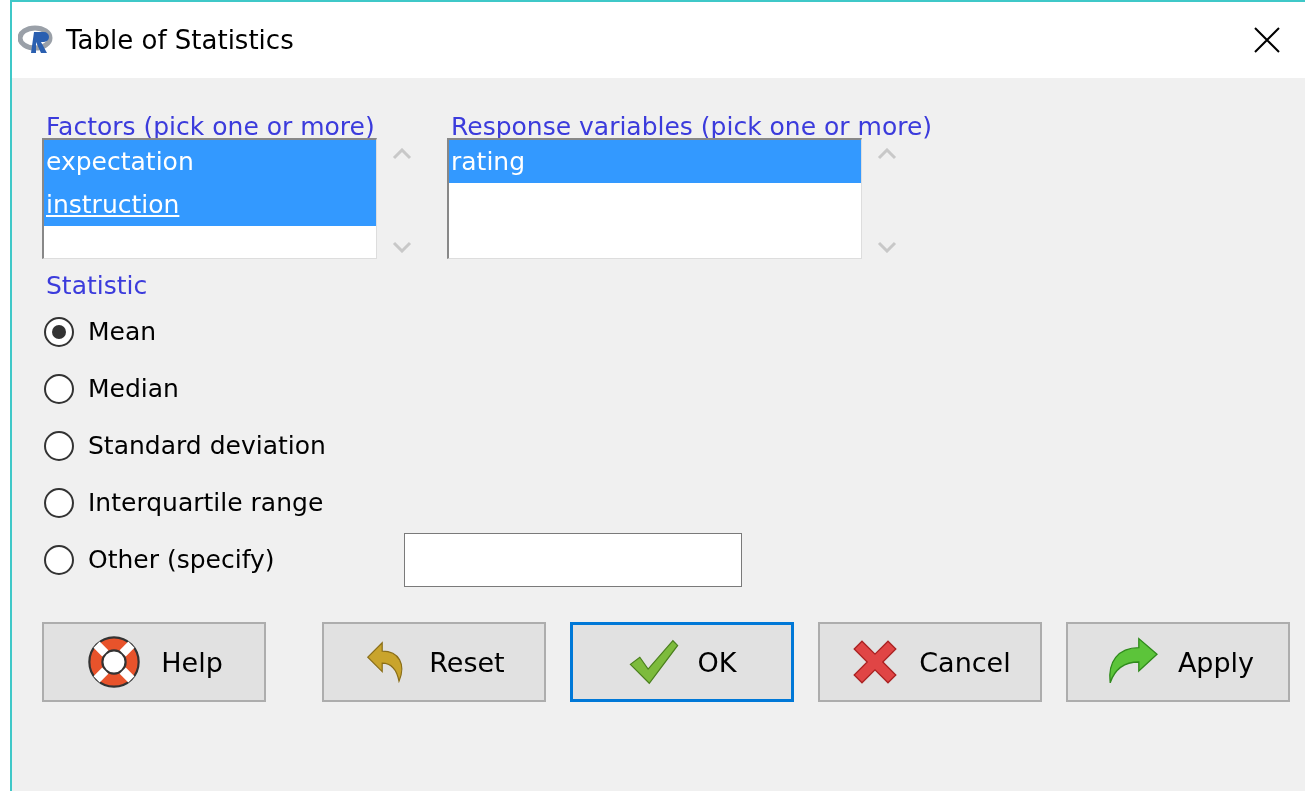 The image size is (1305, 791). What do you see at coordinates (1267, 40) in the screenshot?
I see `close-icon` at bounding box center [1267, 40].